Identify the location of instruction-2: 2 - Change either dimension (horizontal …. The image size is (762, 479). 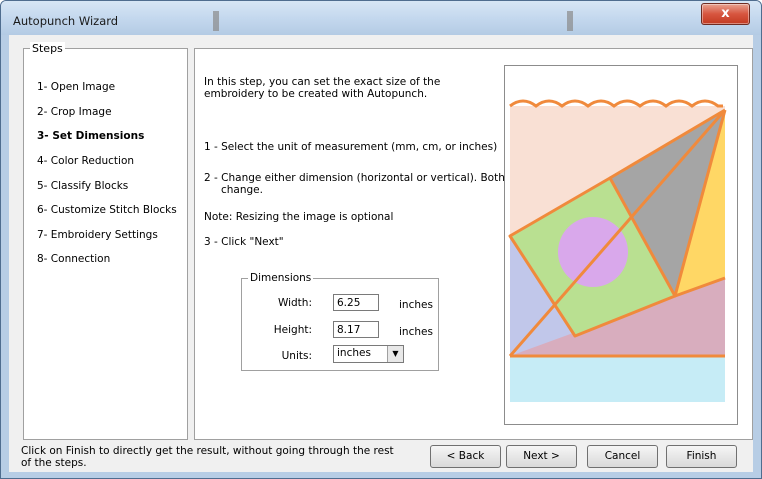
(365, 178).